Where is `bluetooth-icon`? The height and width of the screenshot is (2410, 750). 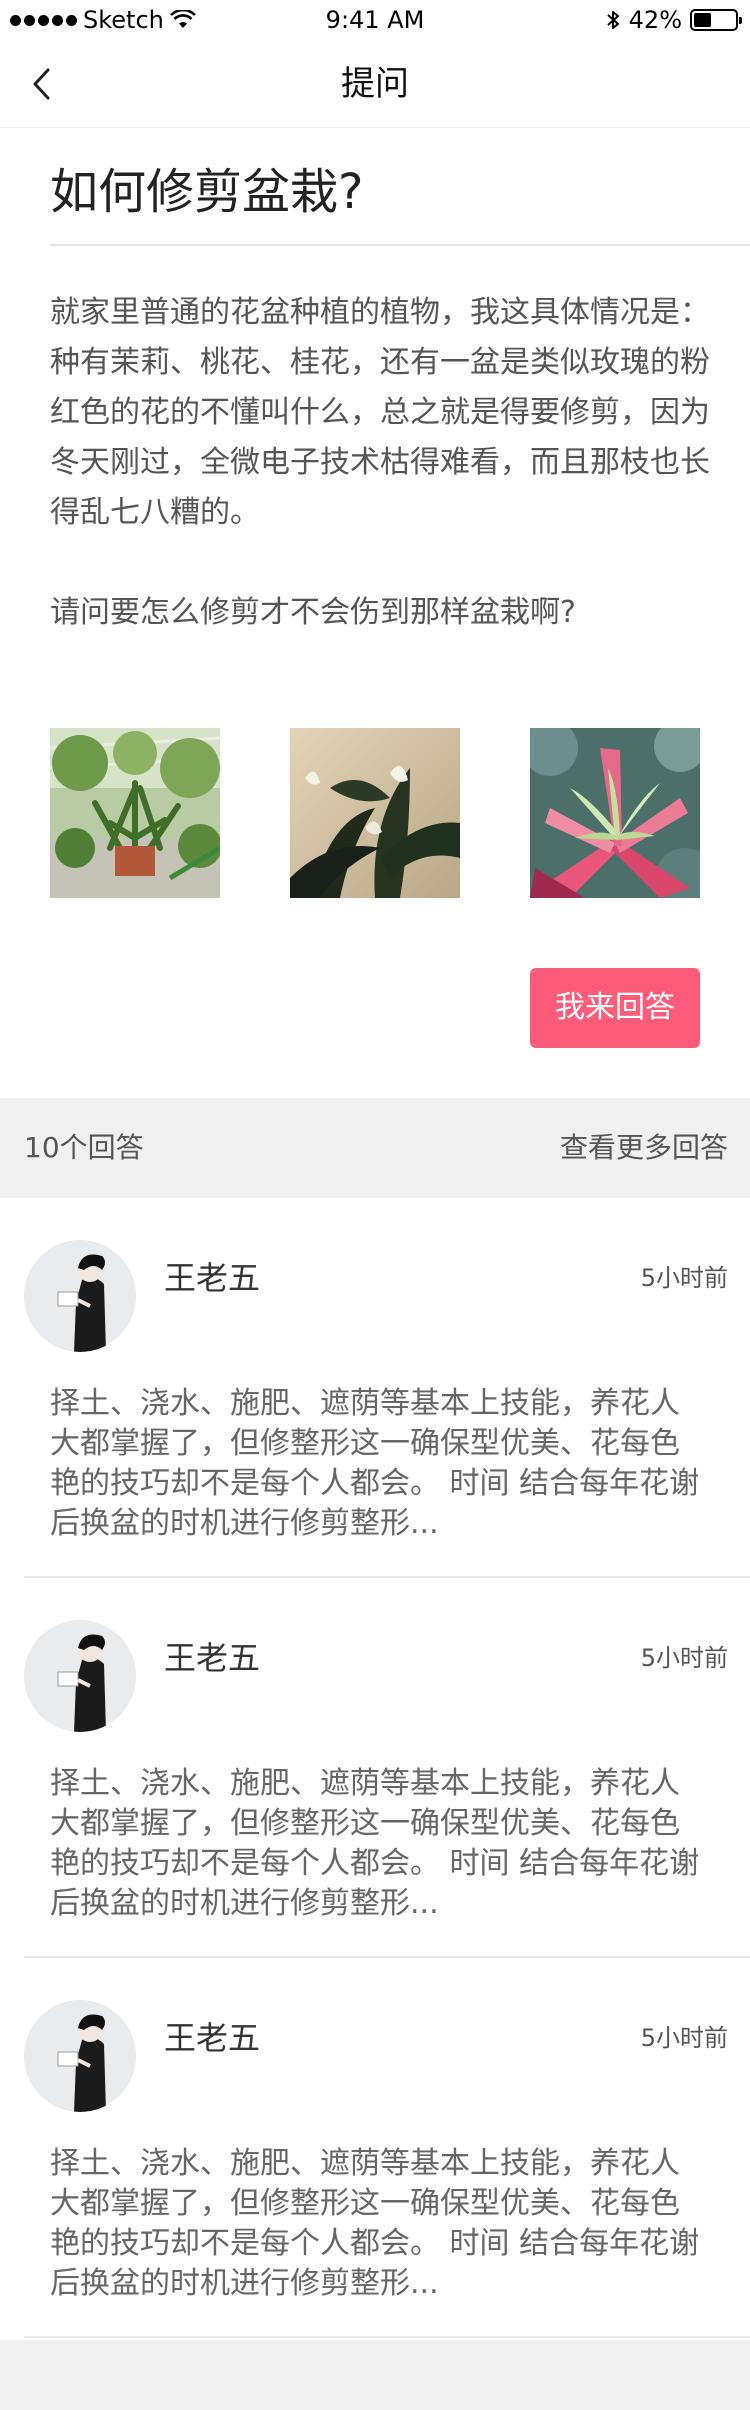 bluetooth-icon is located at coordinates (612, 20).